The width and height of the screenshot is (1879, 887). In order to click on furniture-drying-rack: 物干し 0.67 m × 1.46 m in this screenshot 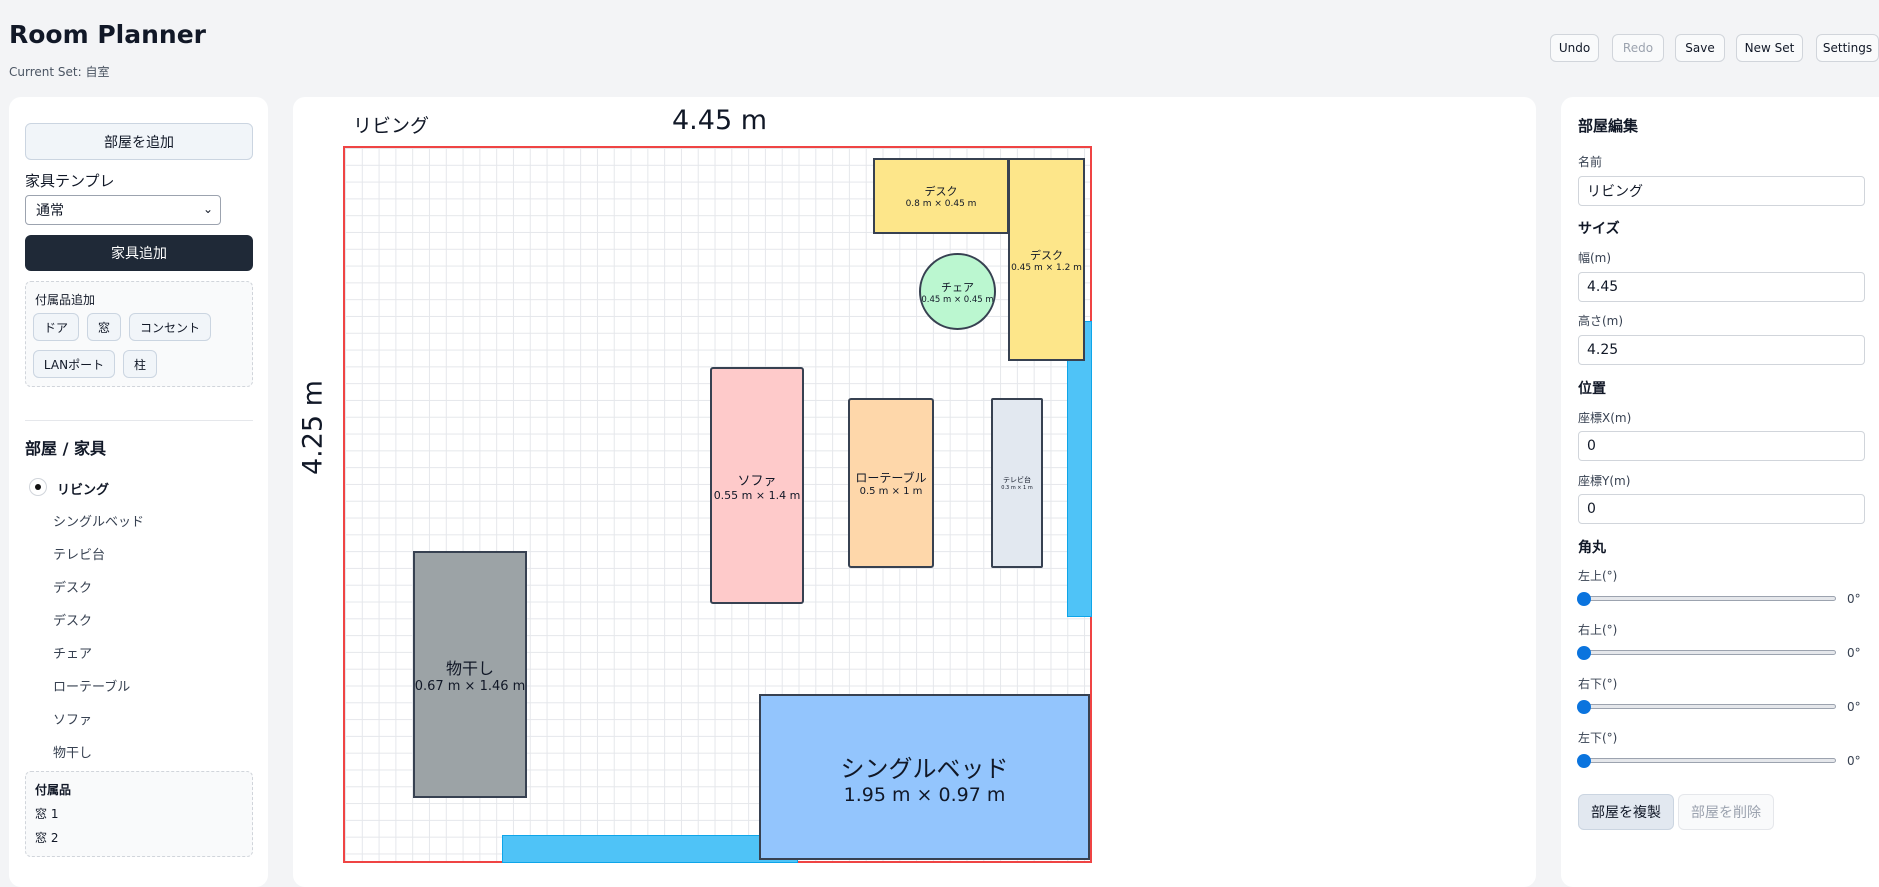, I will do `click(470, 674)`.